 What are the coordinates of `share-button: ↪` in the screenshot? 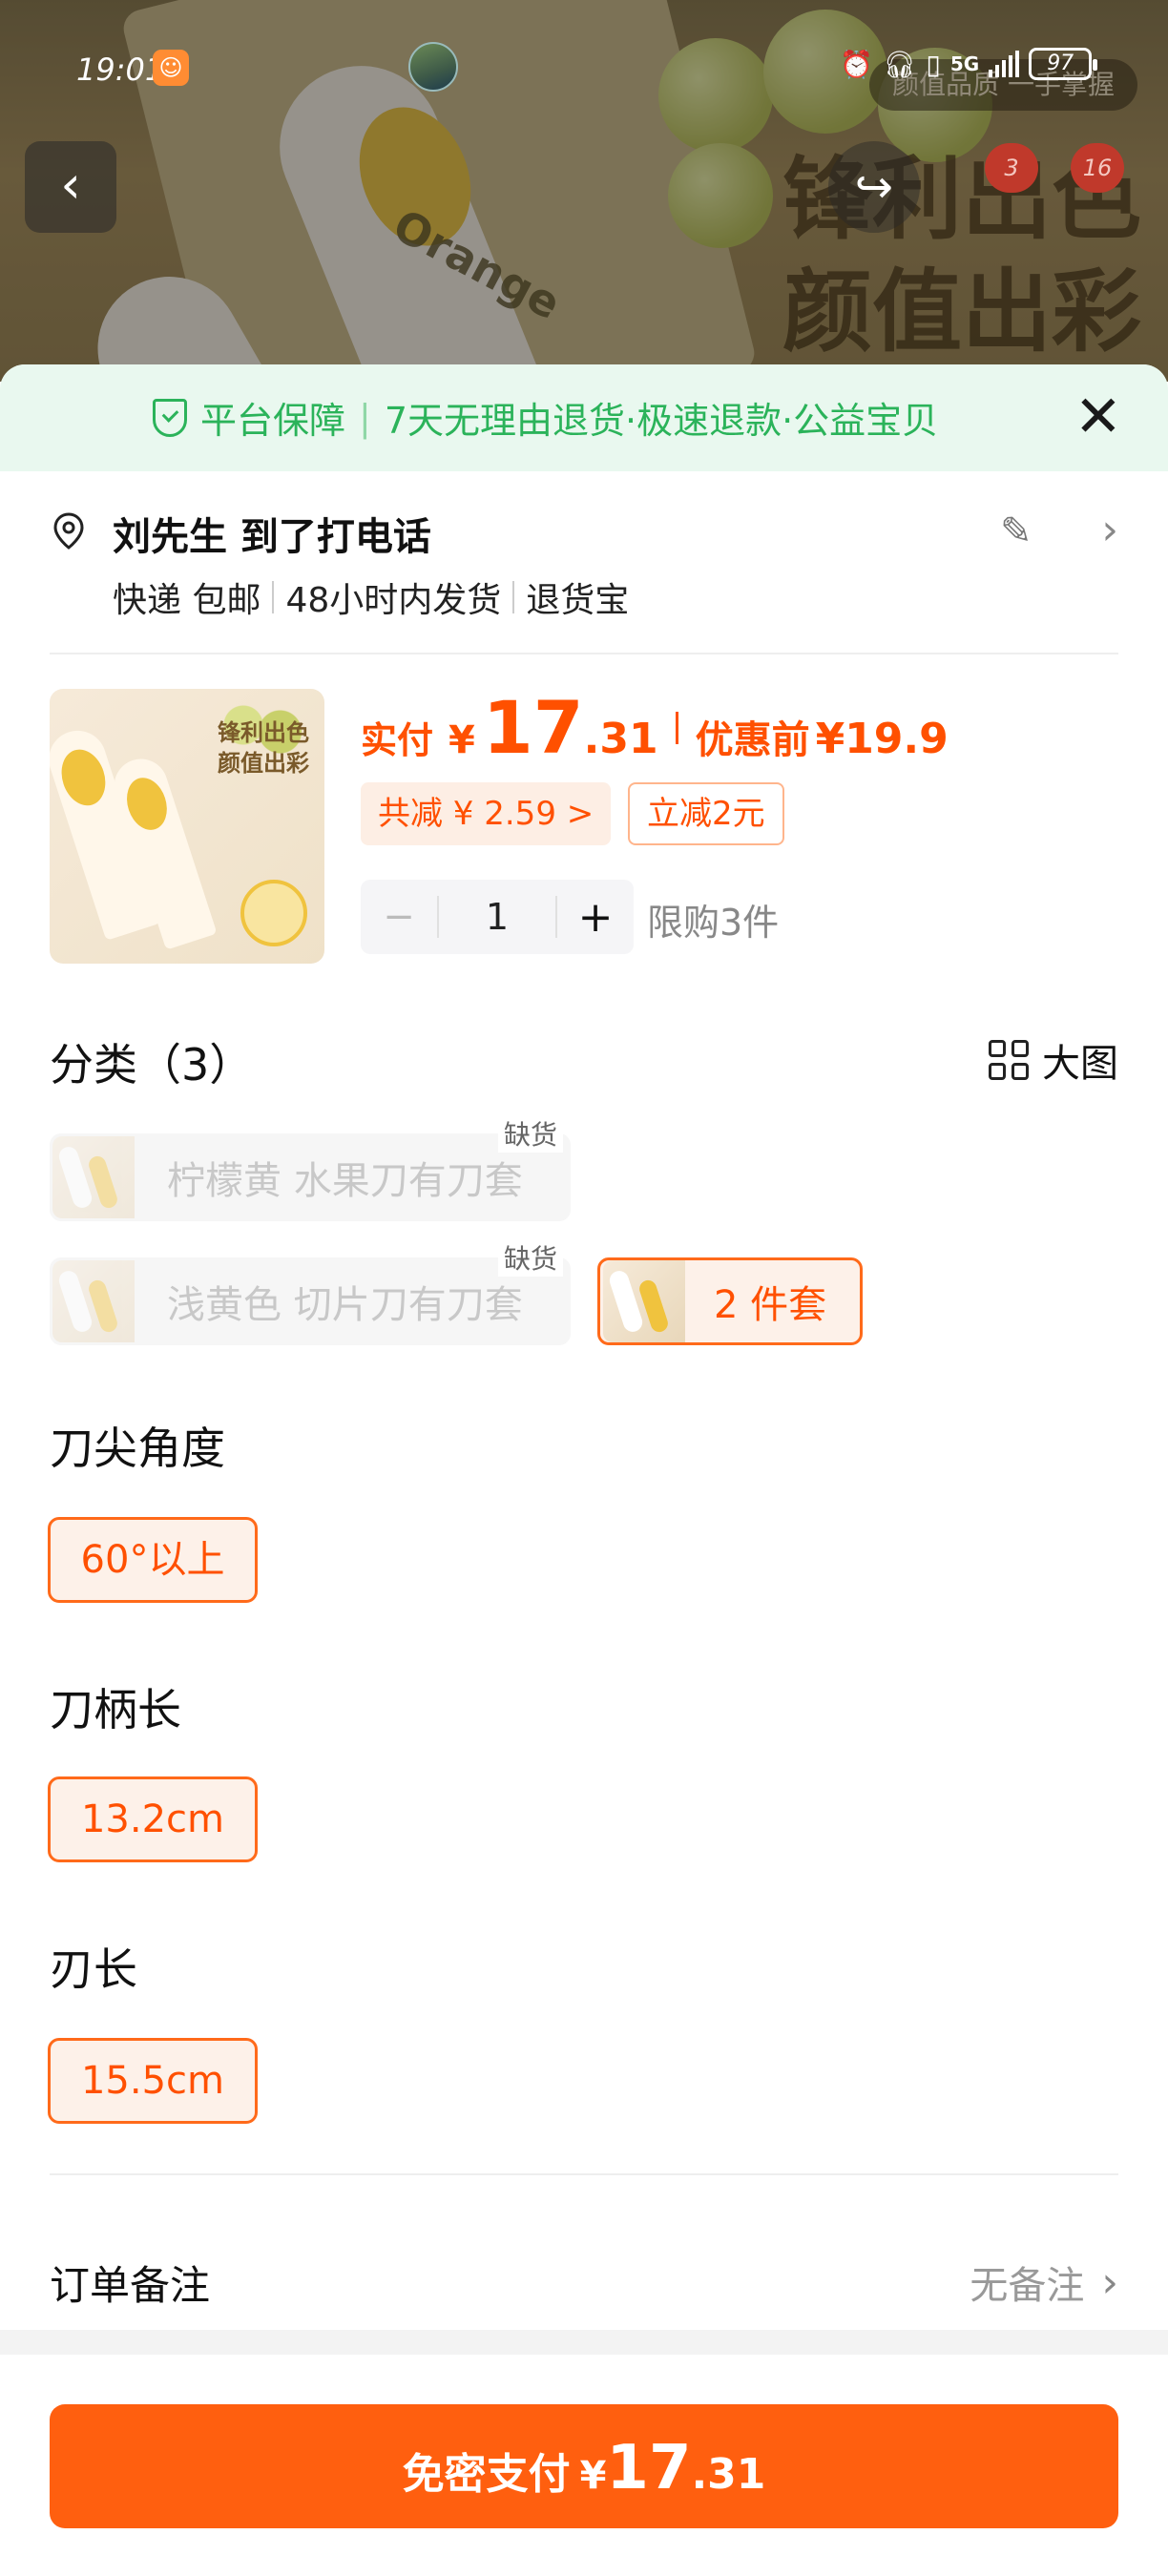 It's located at (874, 187).